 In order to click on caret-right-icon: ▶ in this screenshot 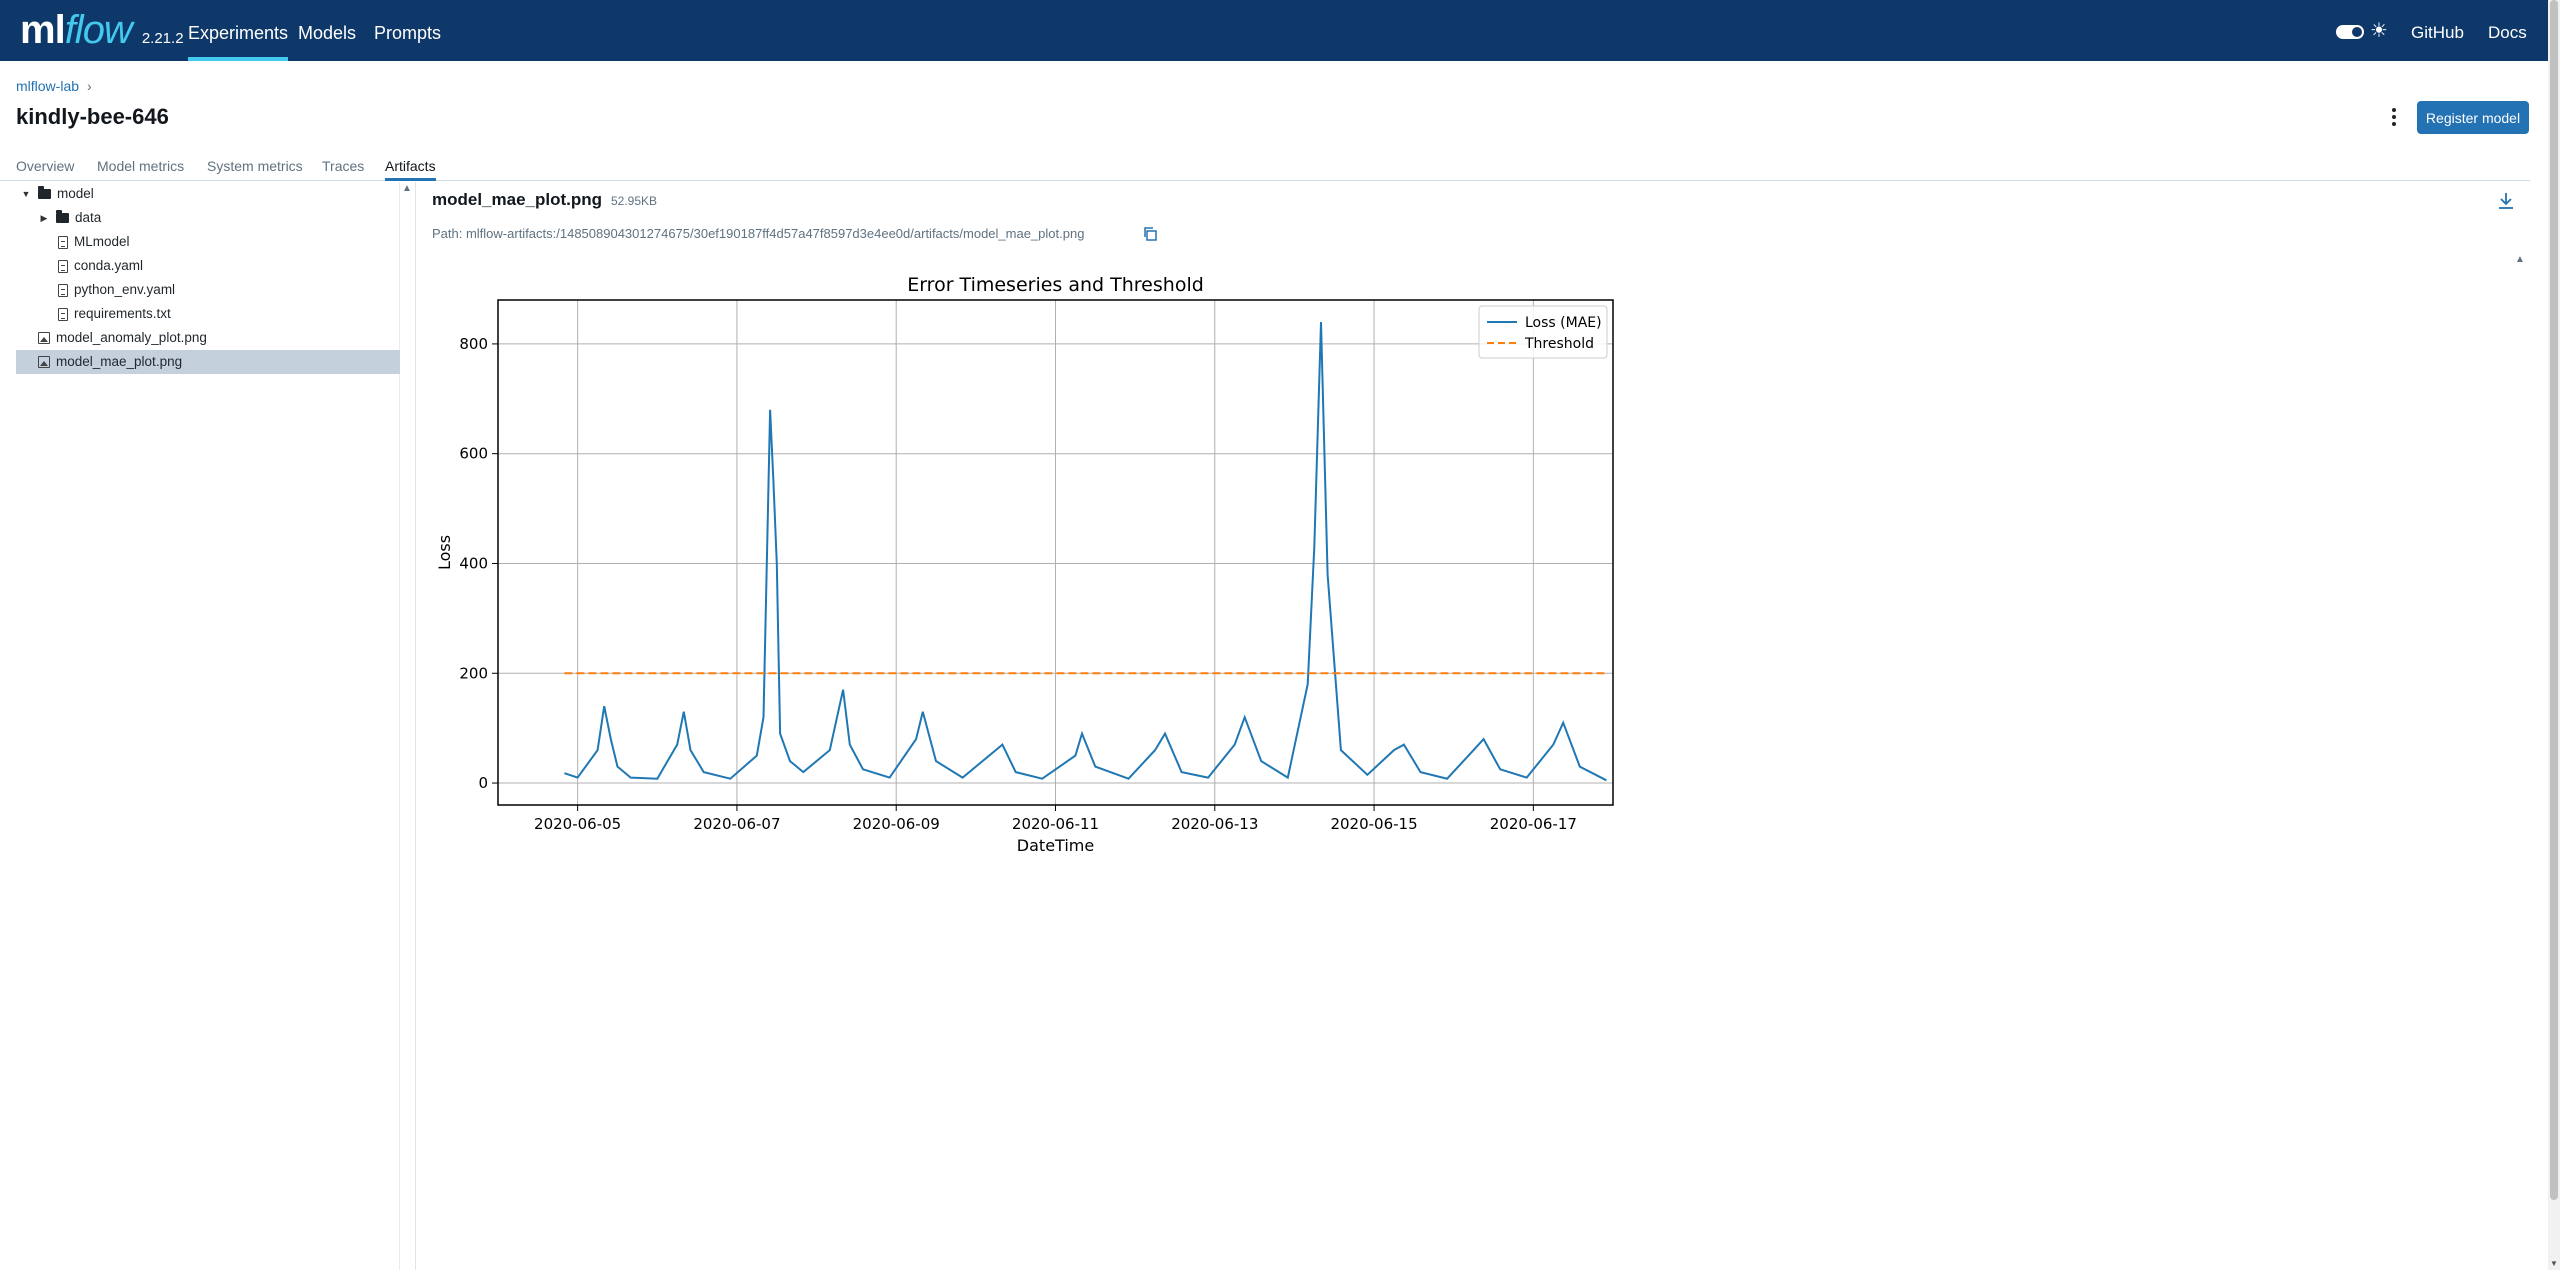, I will do `click(44, 218)`.